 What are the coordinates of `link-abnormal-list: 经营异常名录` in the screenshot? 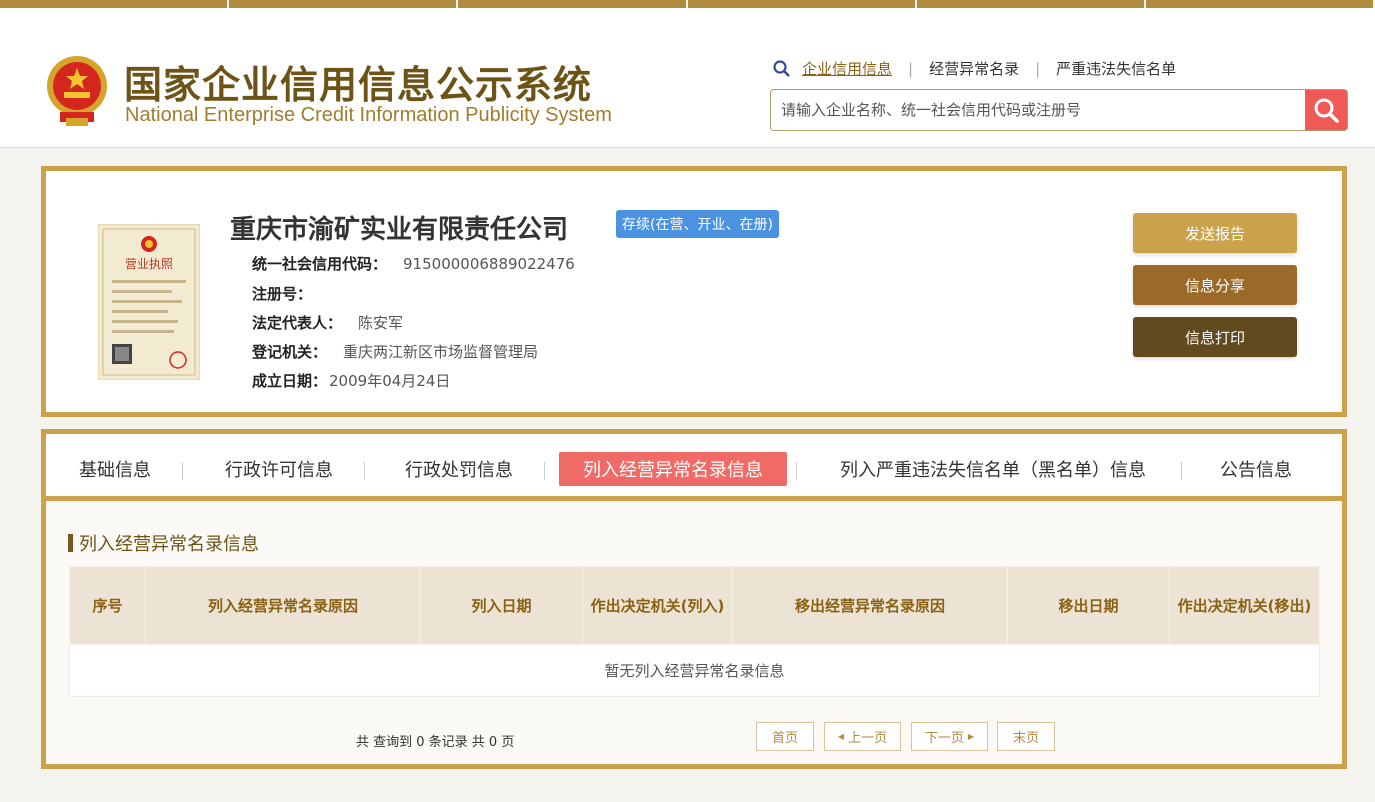 It's located at (974, 68).